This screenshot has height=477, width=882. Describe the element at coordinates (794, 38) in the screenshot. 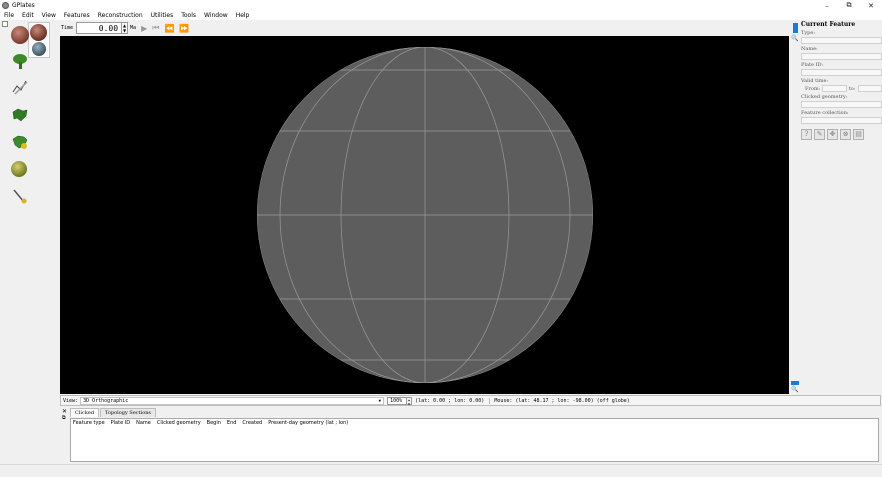

I see `zoom-in-icon: 🔍` at that location.